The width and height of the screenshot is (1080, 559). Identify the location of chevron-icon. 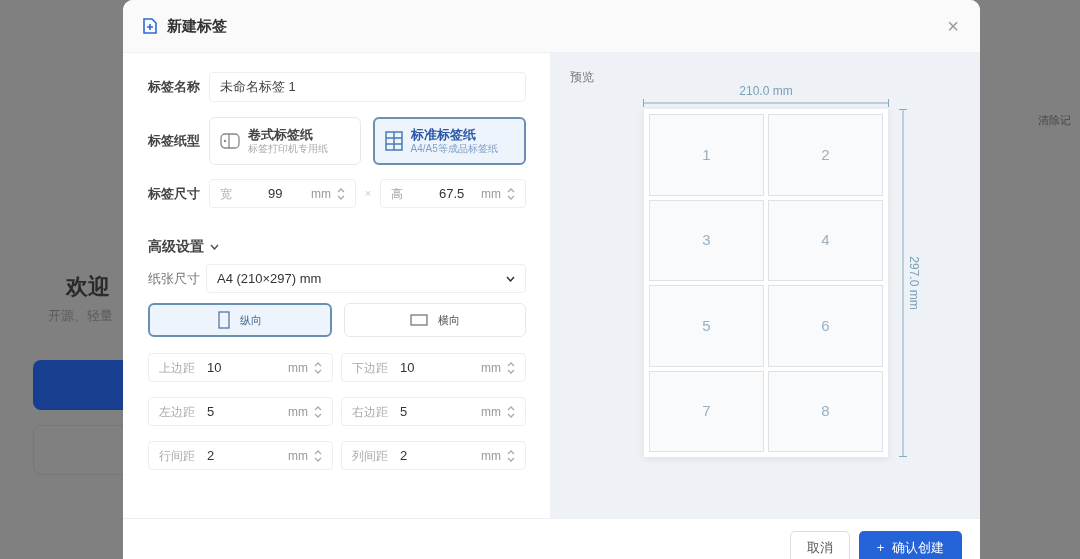
(510, 278).